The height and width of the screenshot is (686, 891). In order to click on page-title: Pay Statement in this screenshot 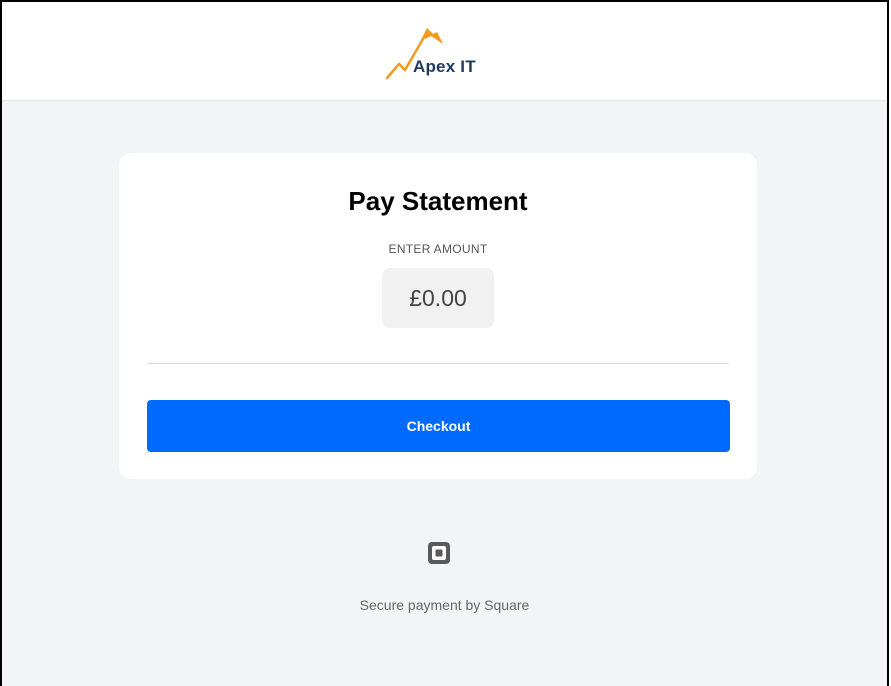, I will do `click(438, 201)`.